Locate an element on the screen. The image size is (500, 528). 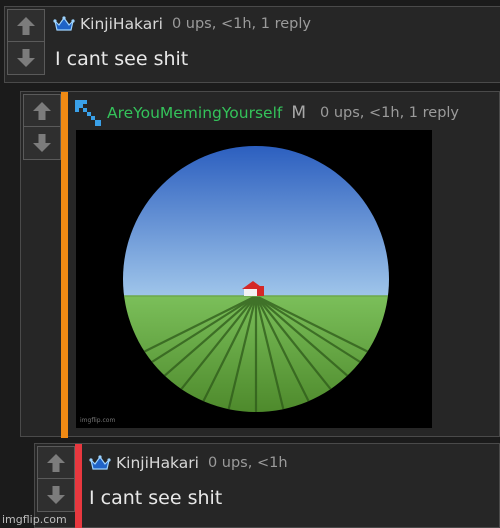
image-credit: imgflip.com is located at coordinates (98, 420).